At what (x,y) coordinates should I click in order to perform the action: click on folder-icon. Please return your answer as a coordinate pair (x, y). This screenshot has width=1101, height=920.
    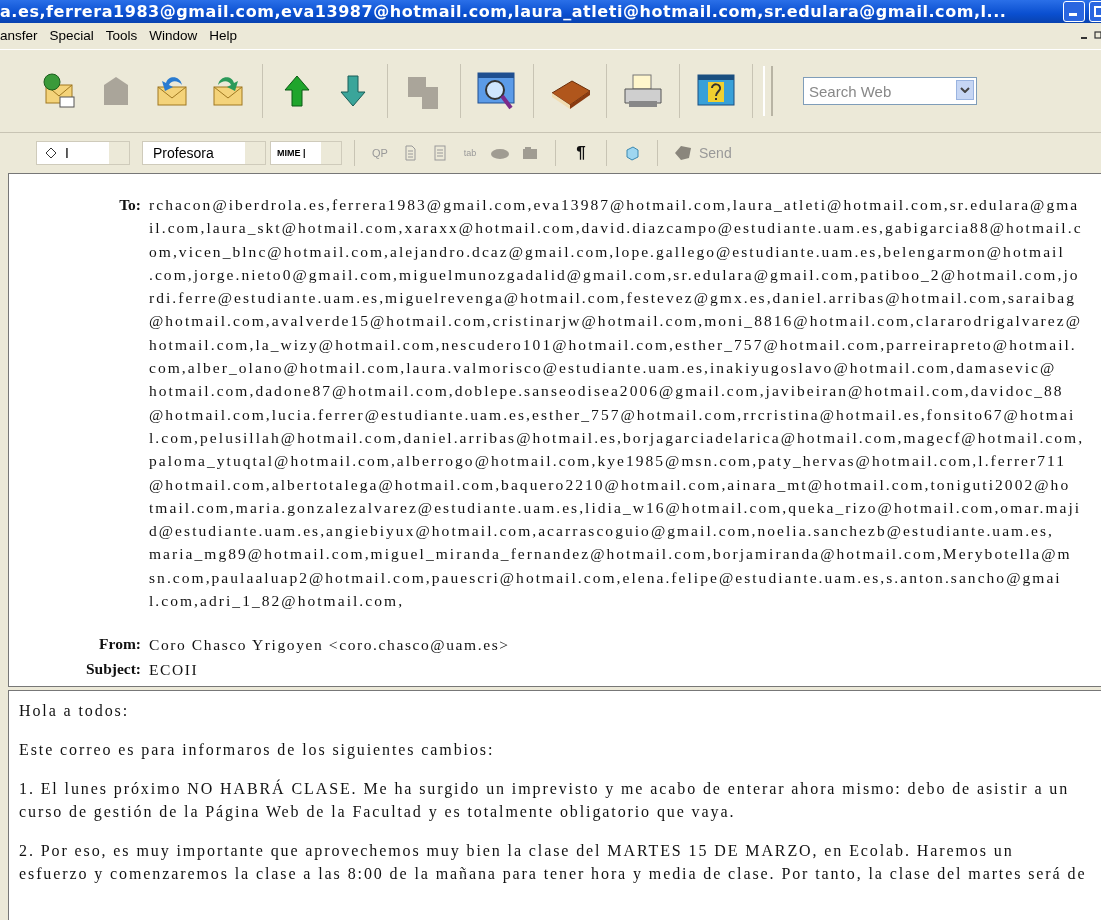
    Looking at the image, I should click on (530, 153).